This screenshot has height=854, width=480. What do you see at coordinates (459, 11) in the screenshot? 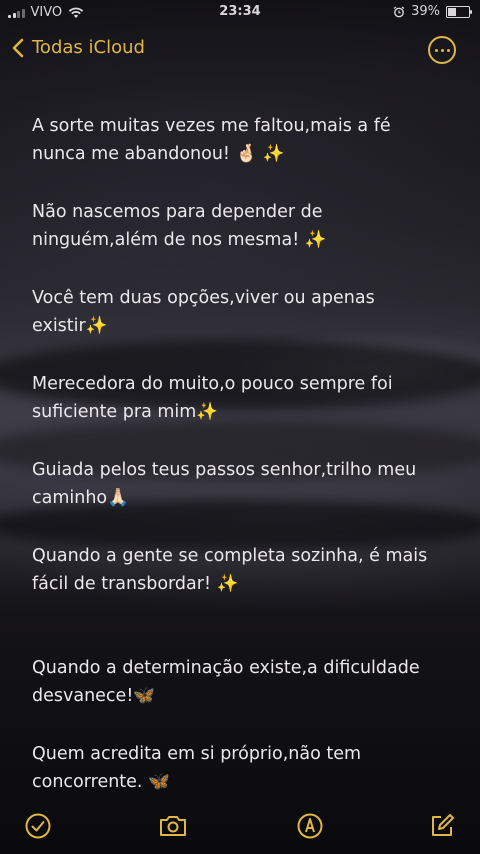
I see `battery-icon` at bounding box center [459, 11].